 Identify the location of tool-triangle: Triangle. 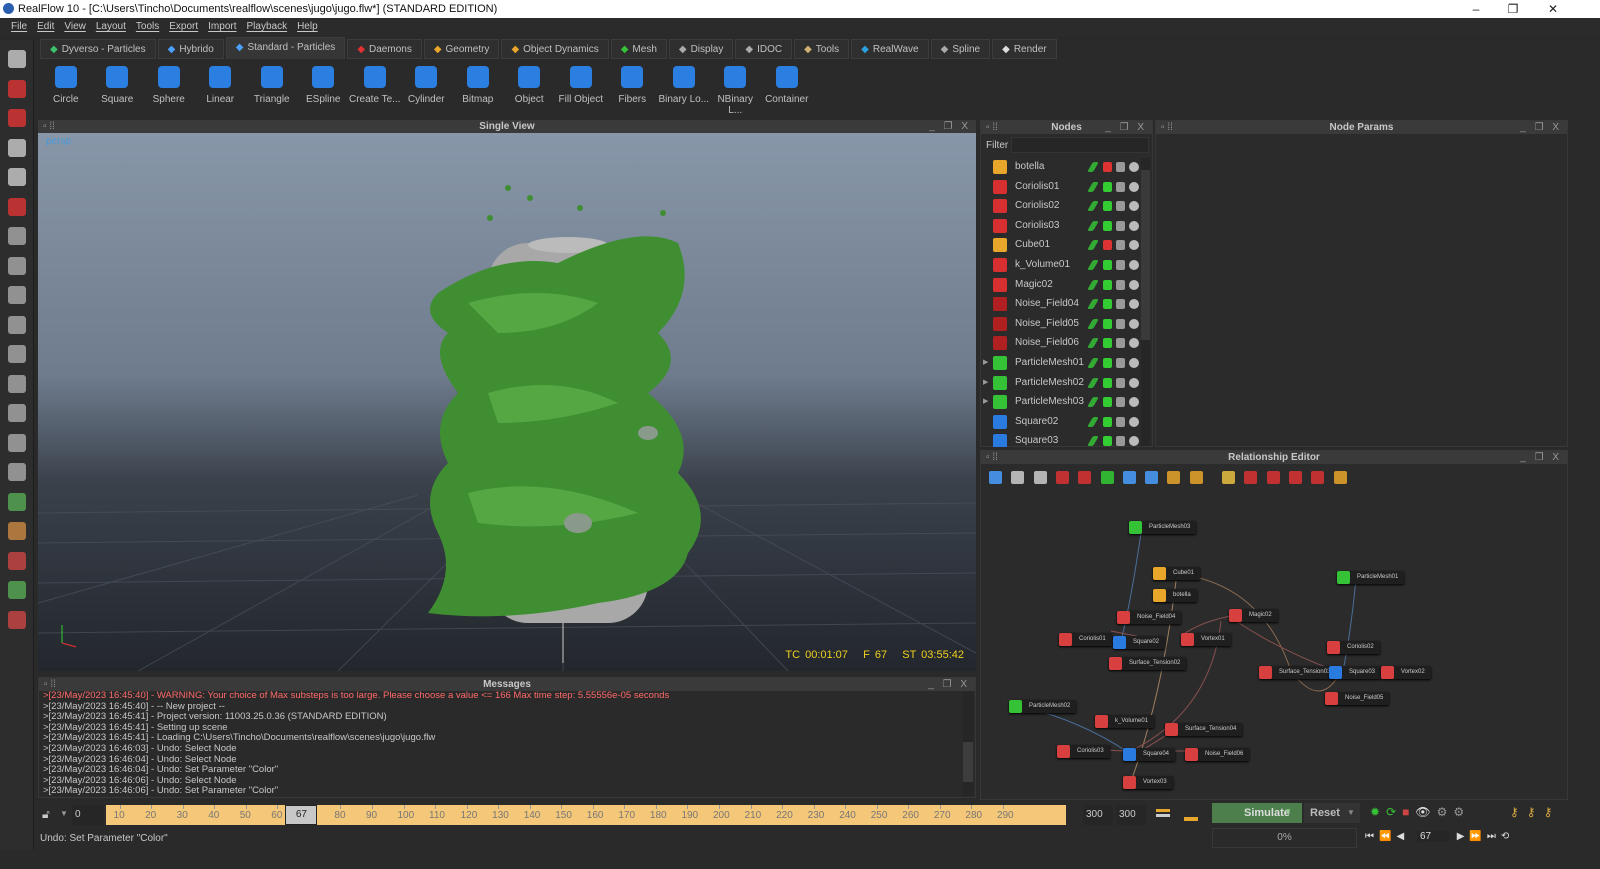
(272, 87).